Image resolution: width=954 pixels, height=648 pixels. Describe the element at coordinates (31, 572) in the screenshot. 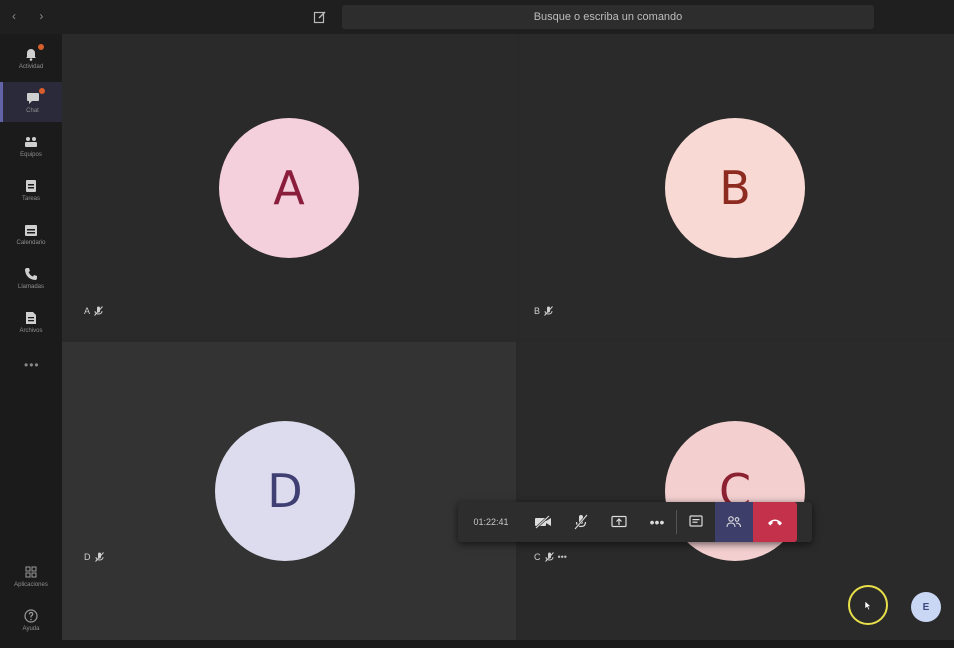

I see `apps-icon` at that location.